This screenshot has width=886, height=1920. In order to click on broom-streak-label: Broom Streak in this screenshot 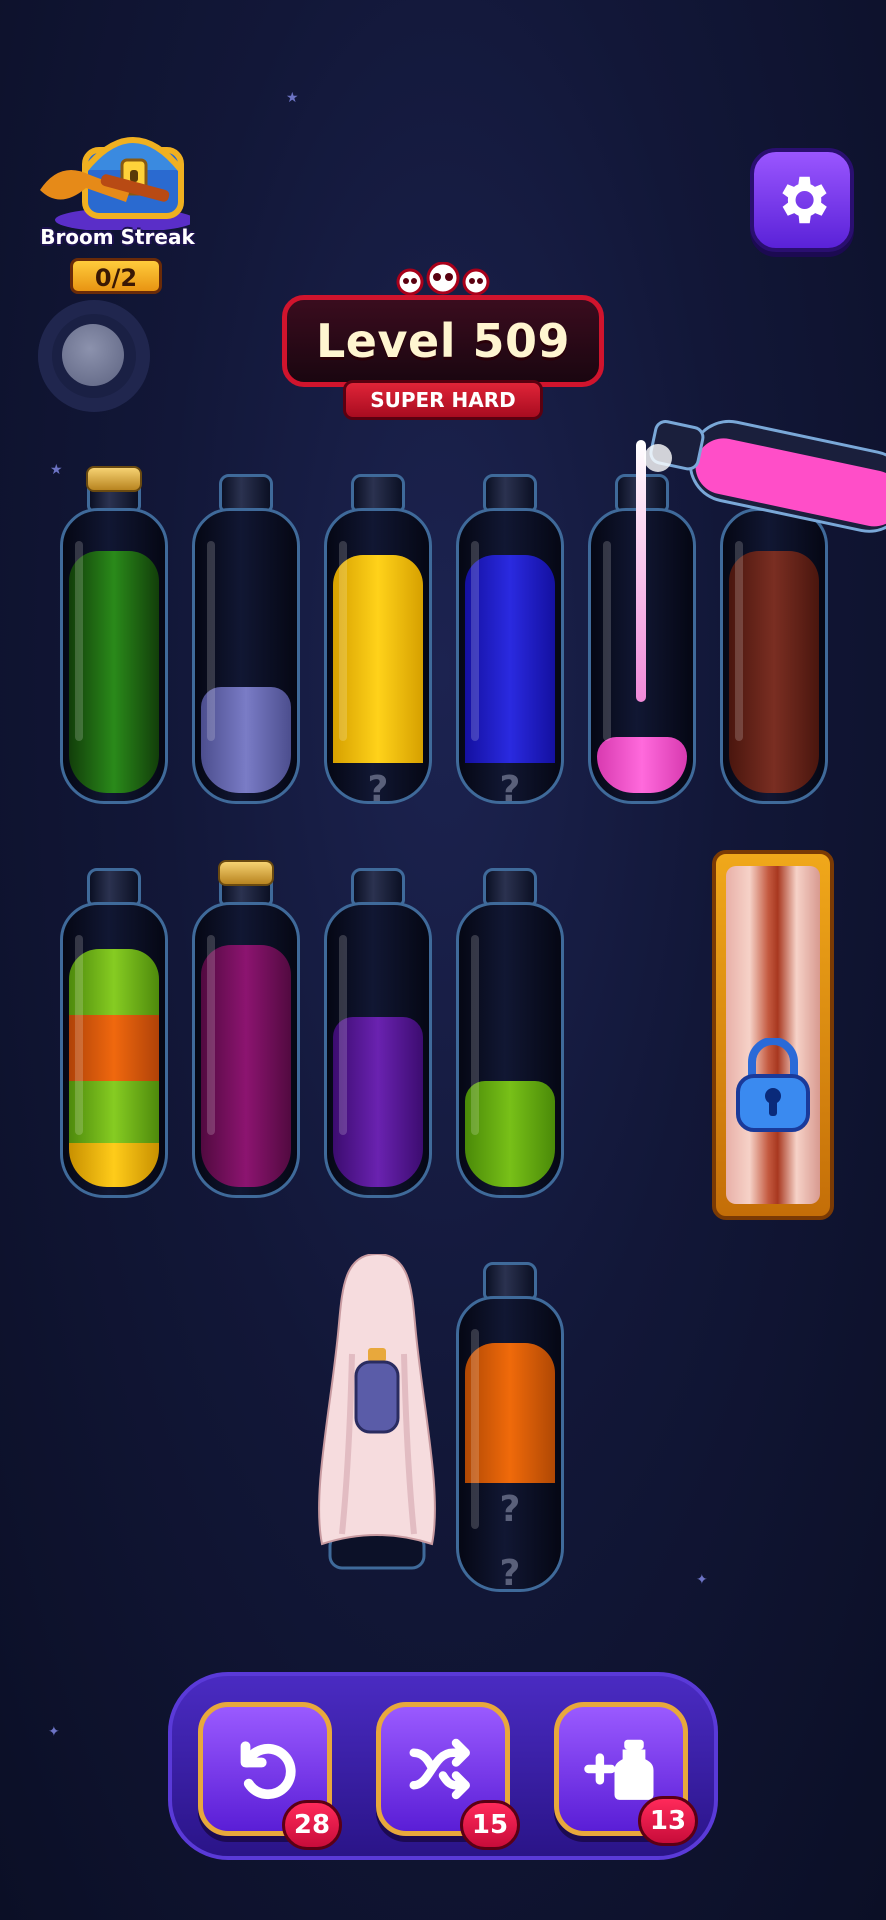, I will do `click(117, 237)`.